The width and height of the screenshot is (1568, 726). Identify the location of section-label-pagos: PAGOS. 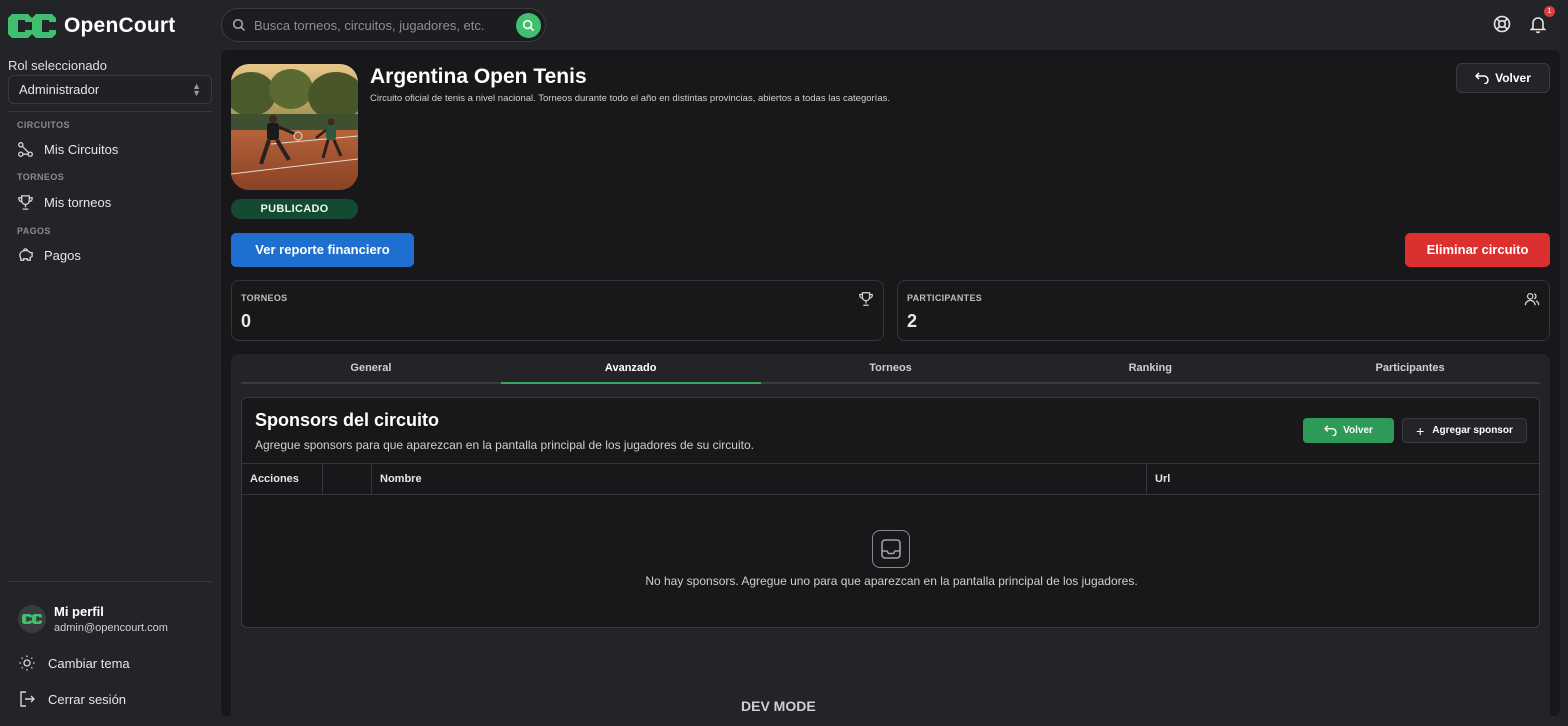
(34, 231).